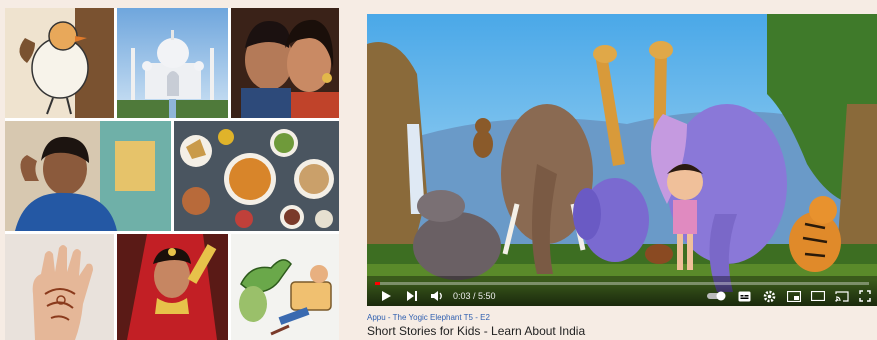 Image resolution: width=877 pixels, height=340 pixels. Describe the element at coordinates (412, 296) in the screenshot. I see `next-icon` at that location.